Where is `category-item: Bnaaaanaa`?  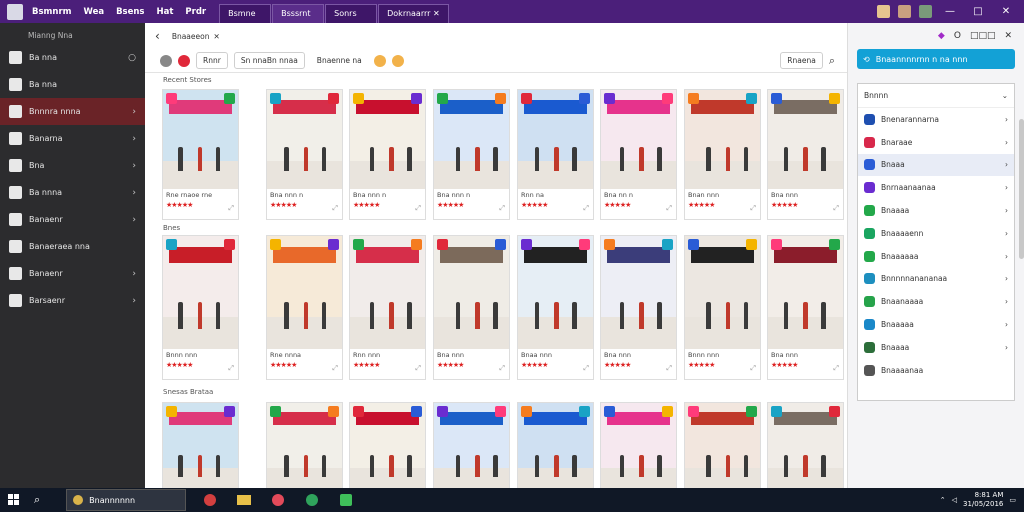
category-item: Bnaaaanaa is located at coordinates (936, 370).